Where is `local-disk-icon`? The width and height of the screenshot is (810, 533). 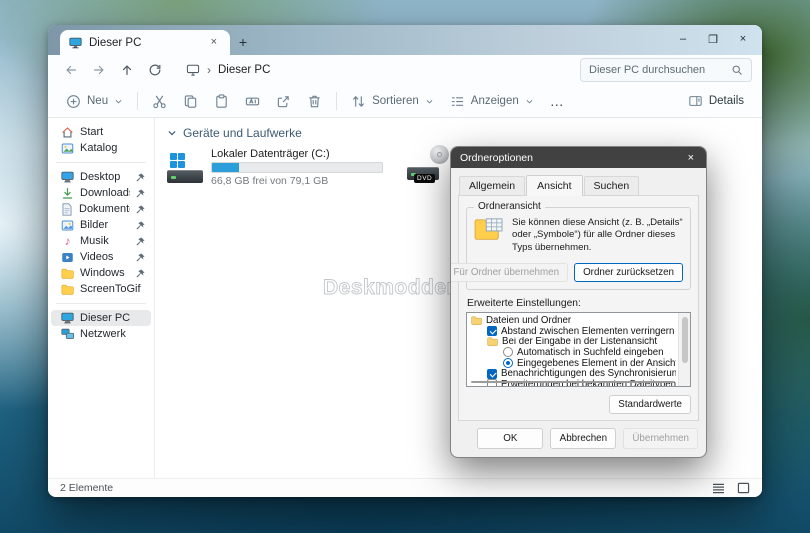
local-disk-icon is located at coordinates (185, 167).